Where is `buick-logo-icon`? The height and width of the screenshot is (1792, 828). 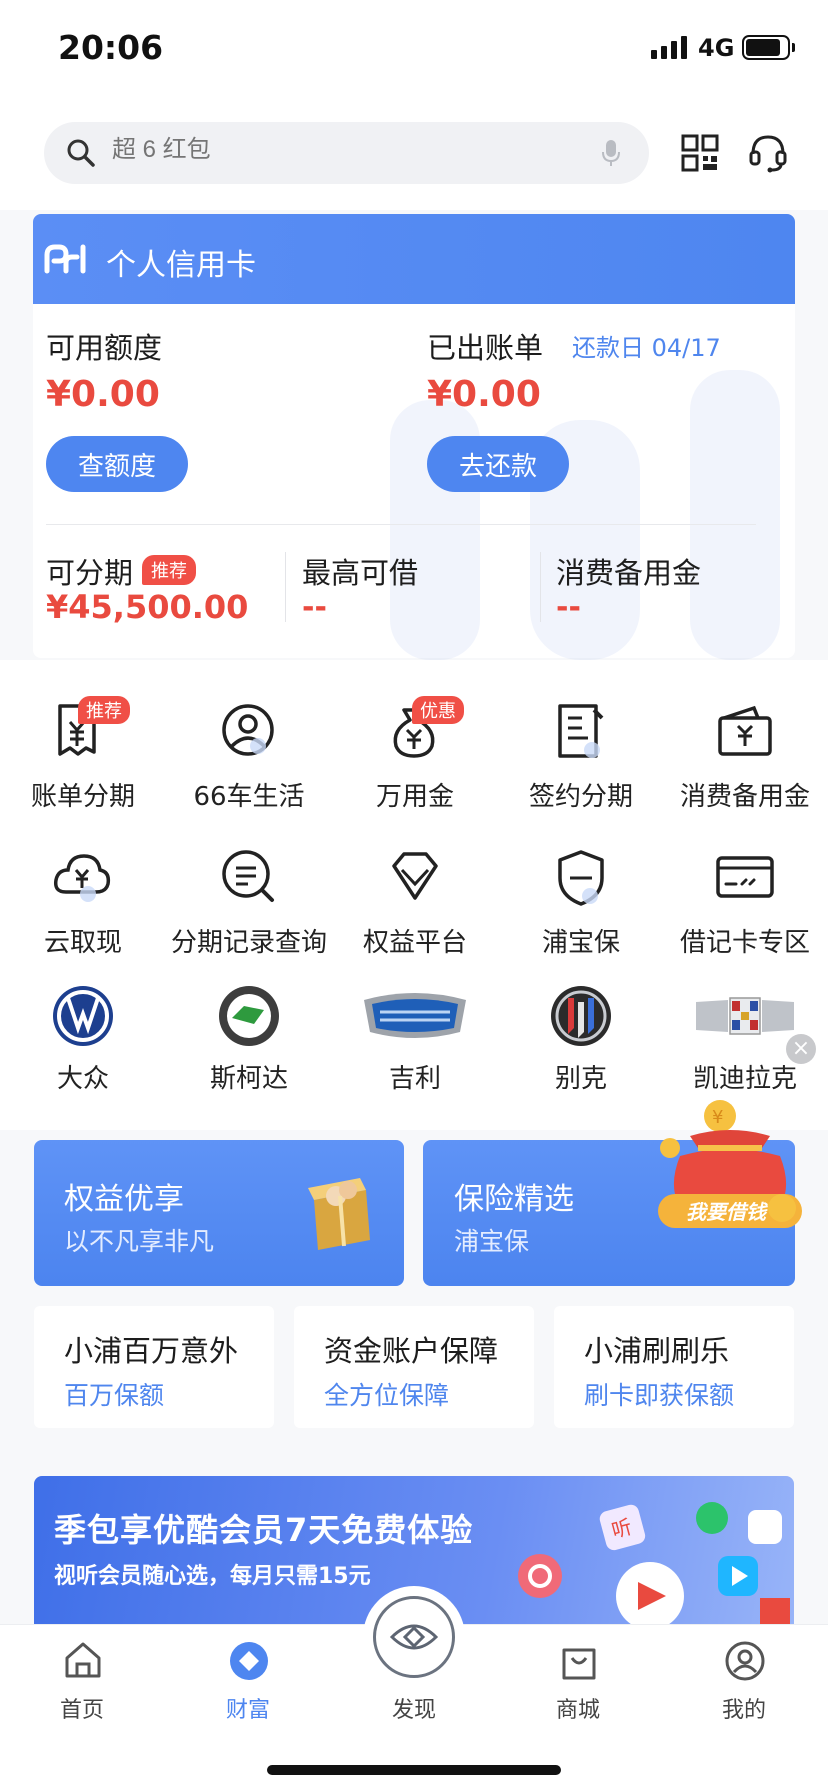
buick-logo-icon is located at coordinates (581, 1016).